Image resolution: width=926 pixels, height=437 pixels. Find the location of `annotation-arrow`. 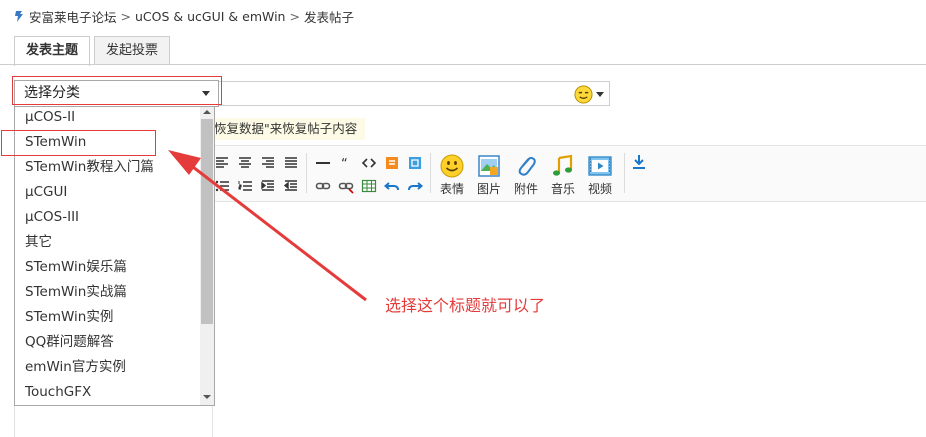

annotation-arrow is located at coordinates (267, 226).